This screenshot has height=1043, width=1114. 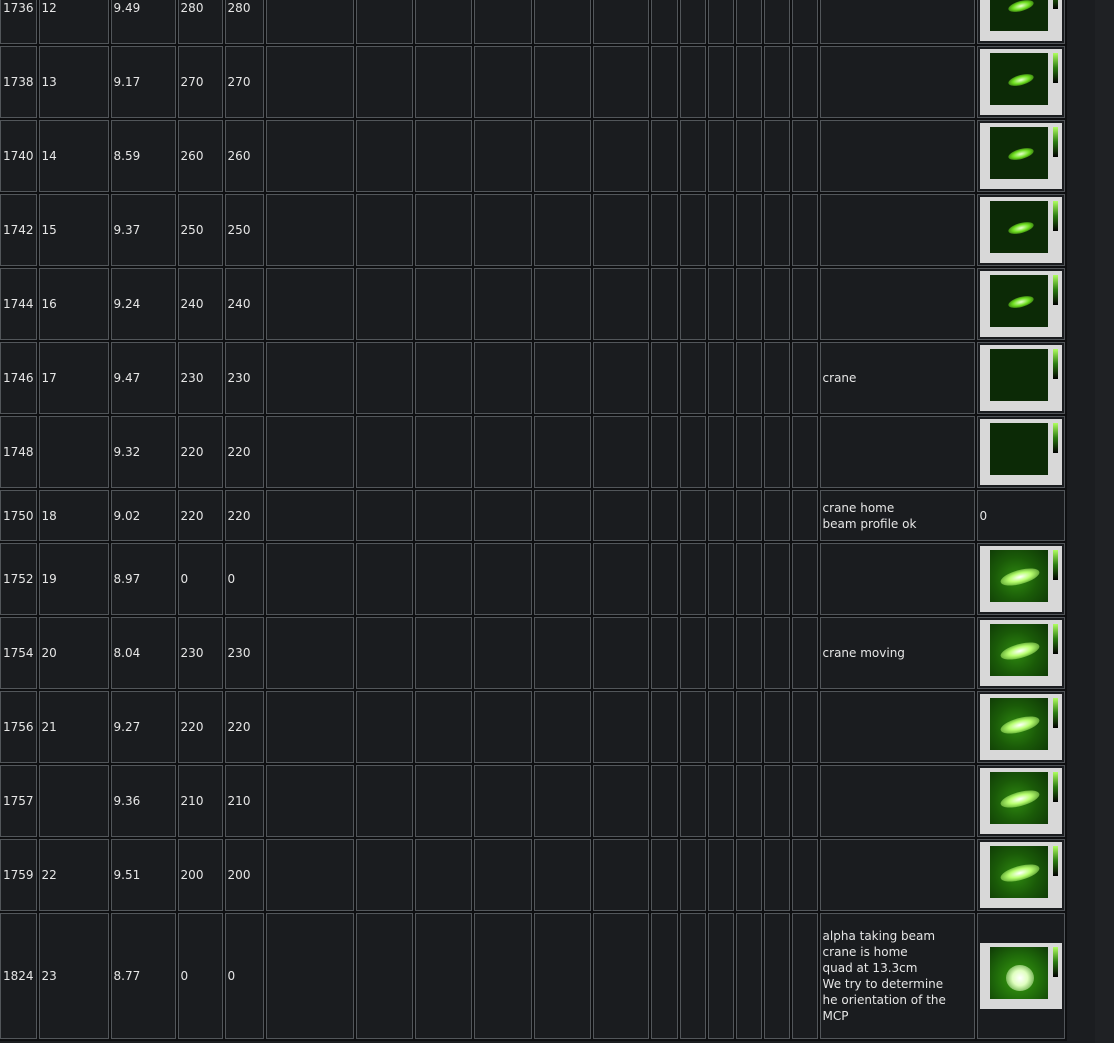 I want to click on table-row: 1759 22 9.51 200 200, so click(x=532, y=875).